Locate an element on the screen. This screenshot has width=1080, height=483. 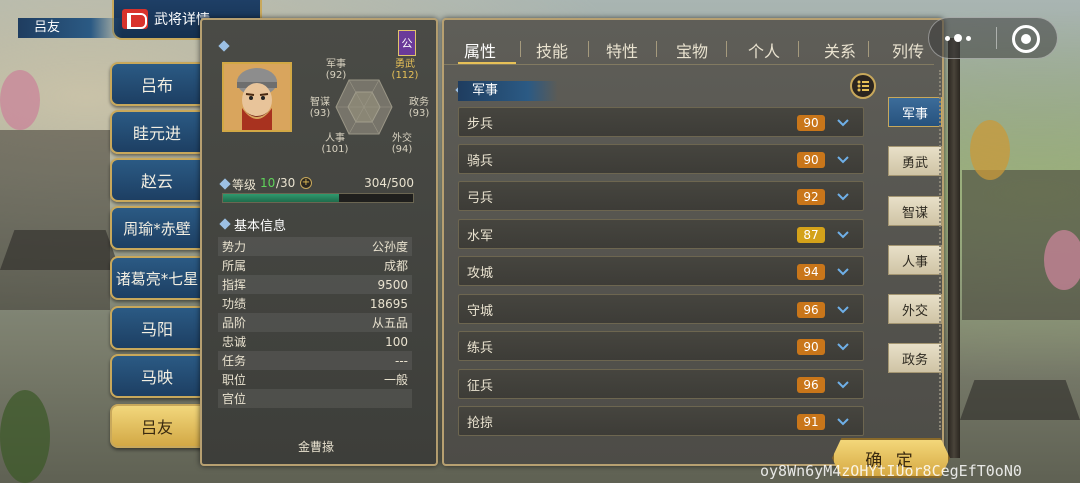
info-row-loyalty: 忠诚 100 is located at coordinates (315, 341).